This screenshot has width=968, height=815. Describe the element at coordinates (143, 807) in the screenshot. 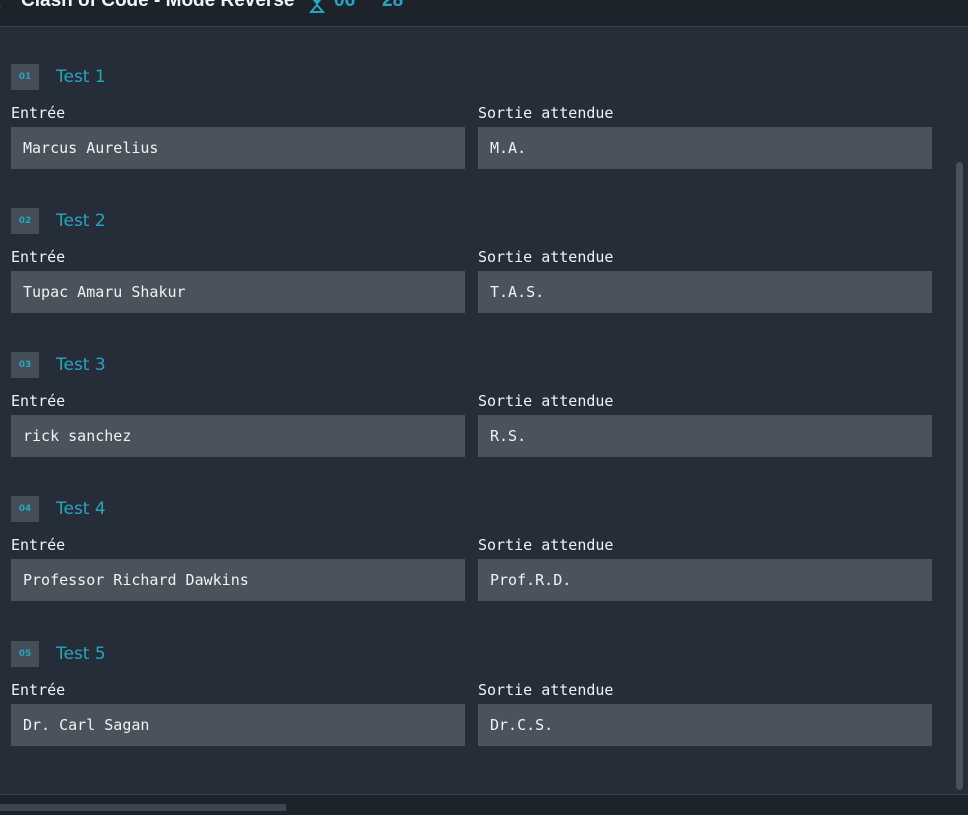

I see `horizontal-scrollbar` at that location.